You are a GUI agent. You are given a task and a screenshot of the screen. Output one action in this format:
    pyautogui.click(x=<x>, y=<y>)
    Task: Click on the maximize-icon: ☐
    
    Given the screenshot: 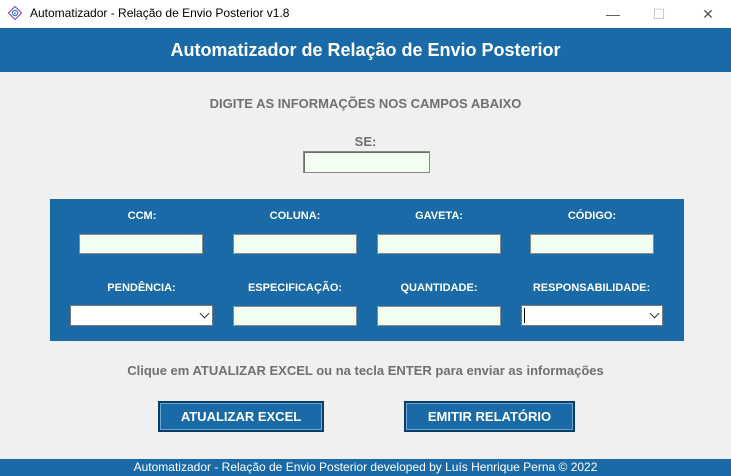 What is the action you would take?
    pyautogui.click(x=659, y=13)
    